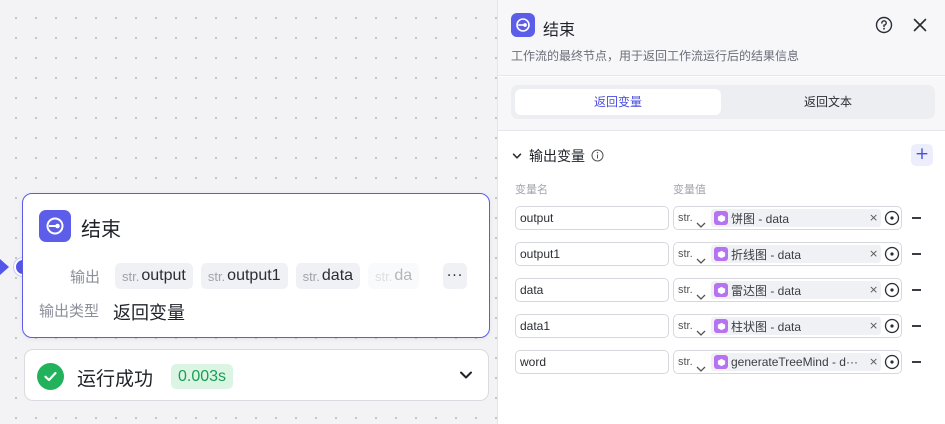 The height and width of the screenshot is (424, 945). What do you see at coordinates (920, 27) in the screenshot?
I see `close-icon` at bounding box center [920, 27].